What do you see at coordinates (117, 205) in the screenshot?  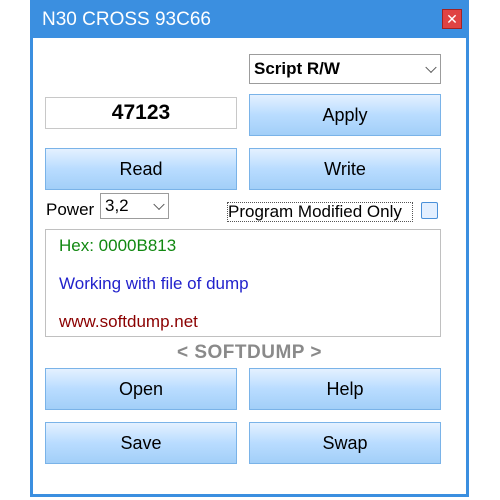 I see `power-select-value: 3,2` at bounding box center [117, 205].